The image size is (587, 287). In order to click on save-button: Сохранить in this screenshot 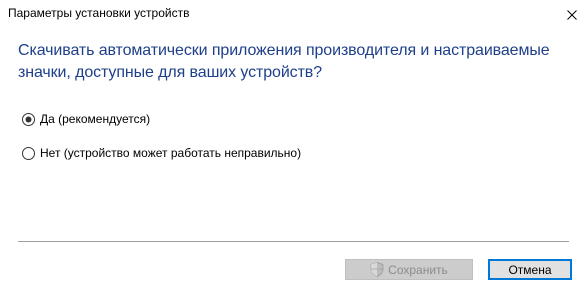, I will do `click(409, 269)`.